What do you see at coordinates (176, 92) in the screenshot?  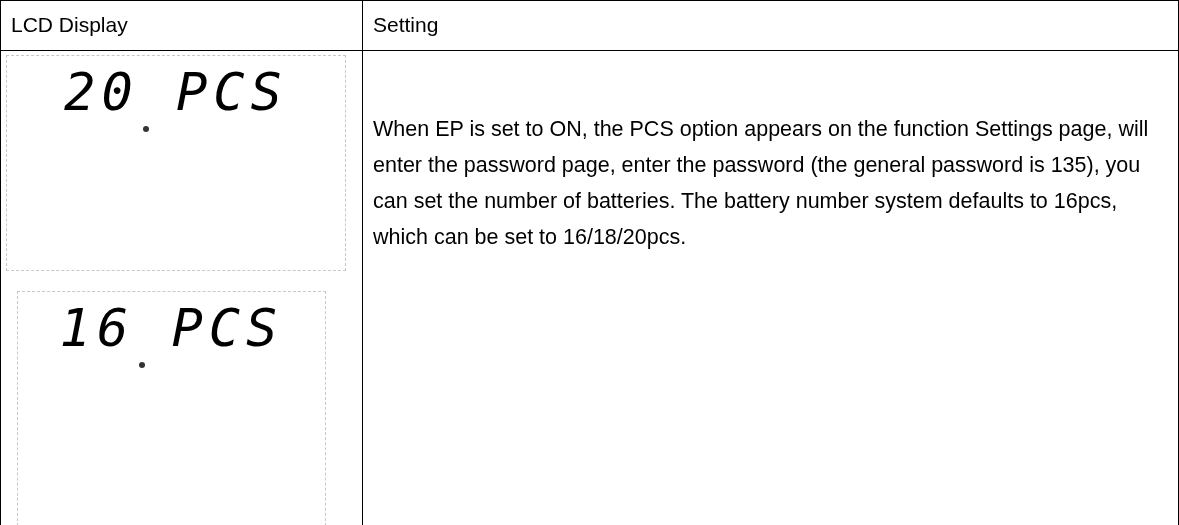 I see `lcd-reading: 20 PCS` at bounding box center [176, 92].